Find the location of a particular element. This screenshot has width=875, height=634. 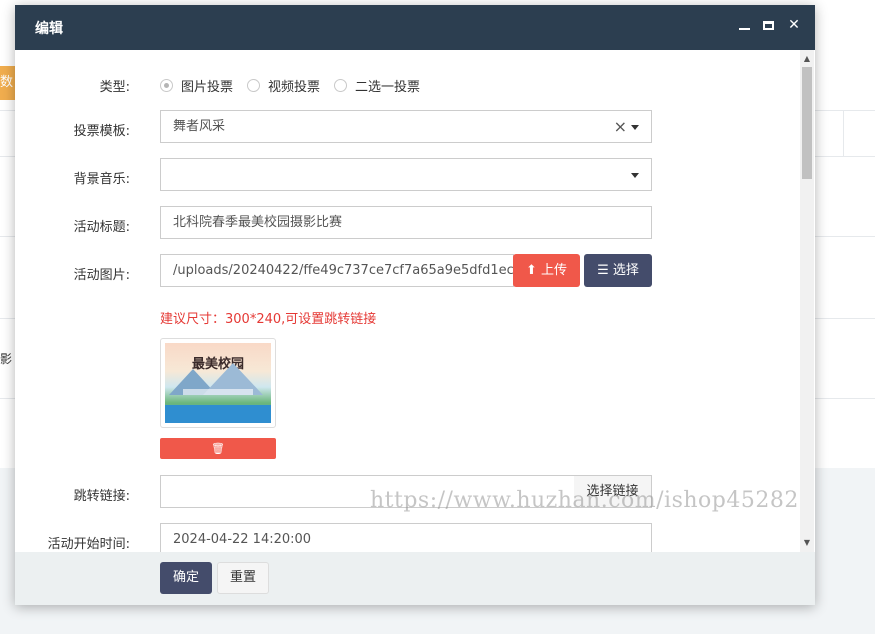

template-select: 舞者风采 × is located at coordinates (406, 126).